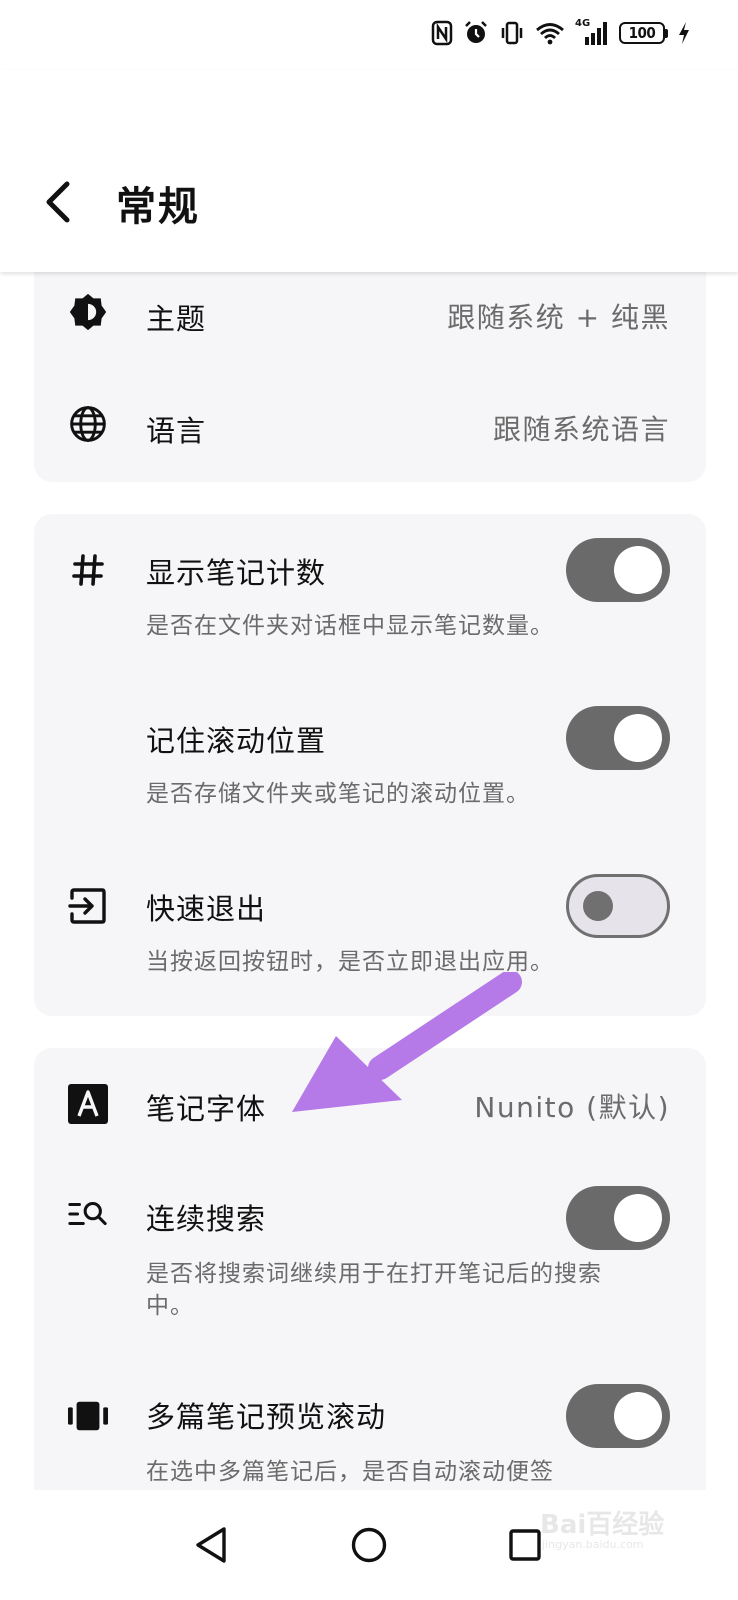 Image resolution: width=738 pixels, height=1600 pixels. What do you see at coordinates (442, 33) in the screenshot?
I see `nfc-icon` at bounding box center [442, 33].